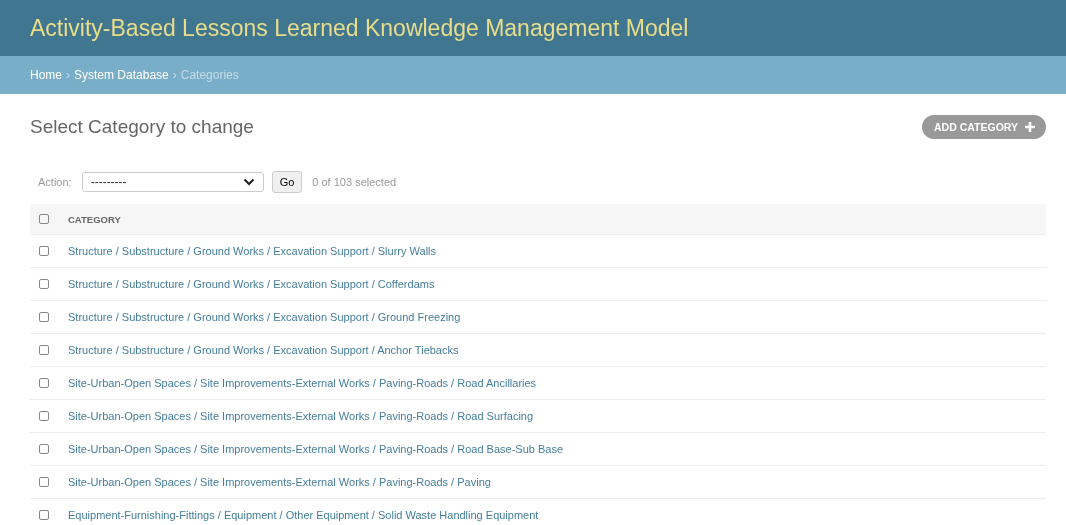 This screenshot has height=525, width=1066. I want to click on site-title: Activity-Based Lessons Learned Knowledge Management Model, so click(359, 28).